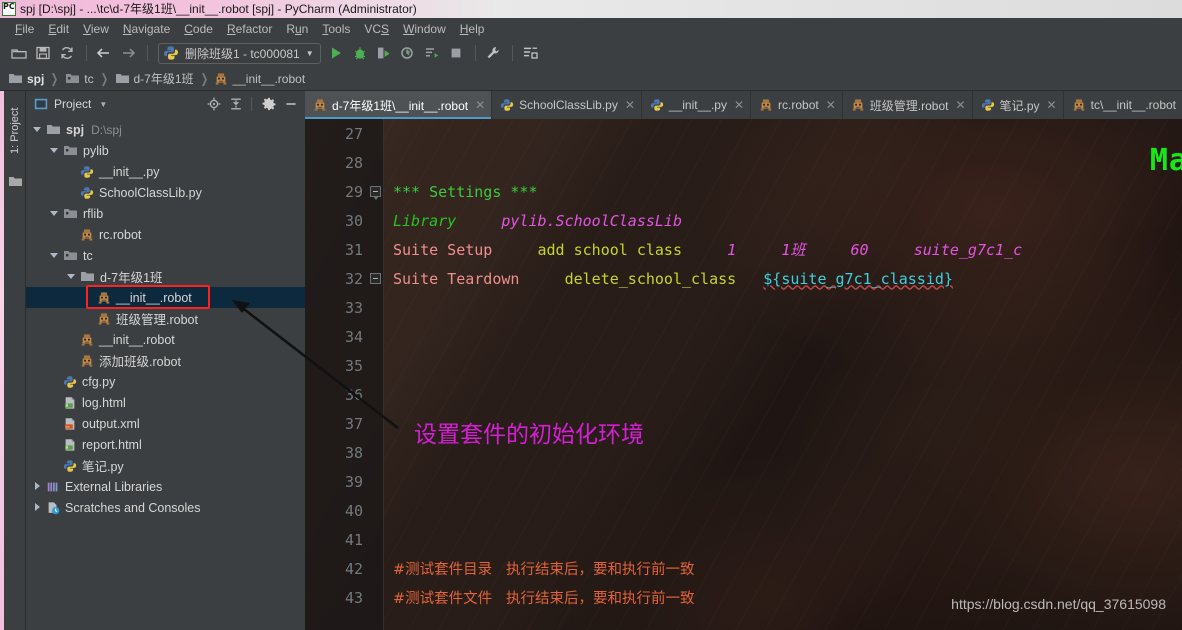 The image size is (1182, 630). I want to click on menu-item-navigate: Navigate, so click(146, 29).